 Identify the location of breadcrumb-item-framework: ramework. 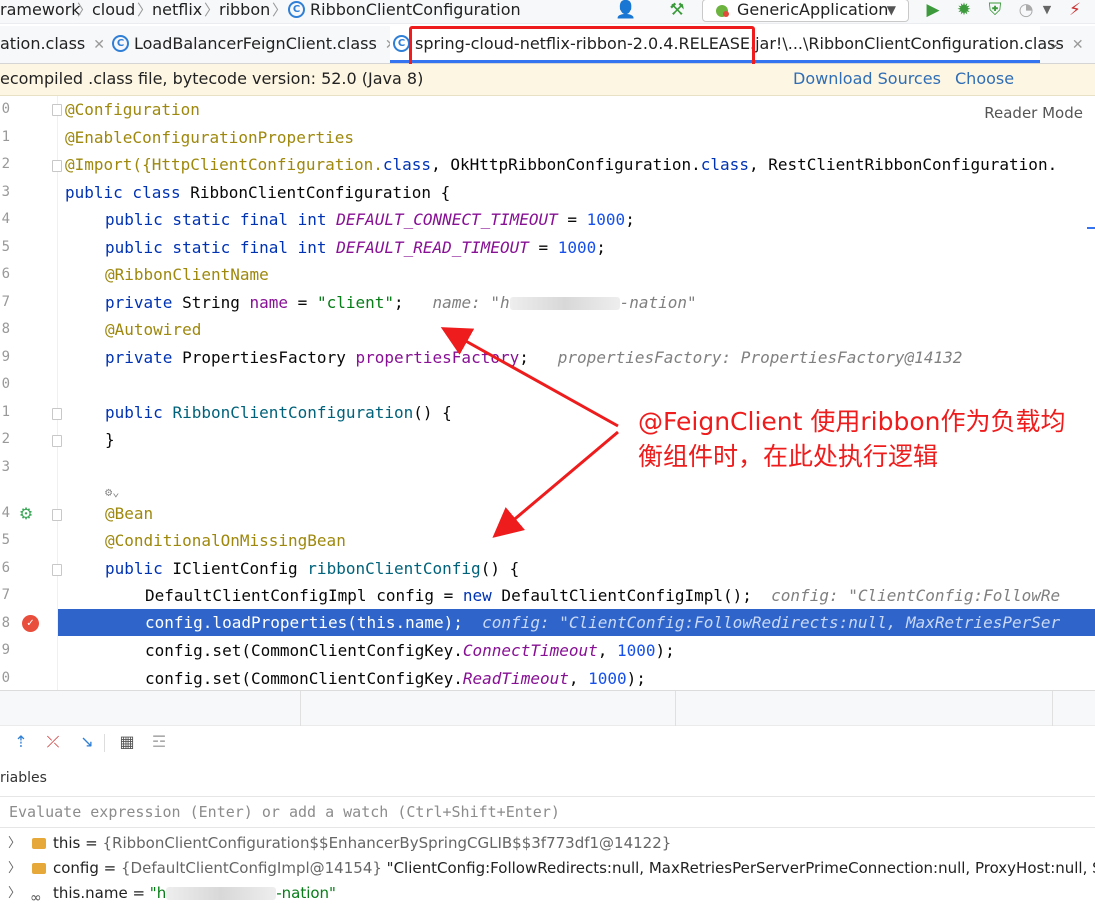
(40, 11).